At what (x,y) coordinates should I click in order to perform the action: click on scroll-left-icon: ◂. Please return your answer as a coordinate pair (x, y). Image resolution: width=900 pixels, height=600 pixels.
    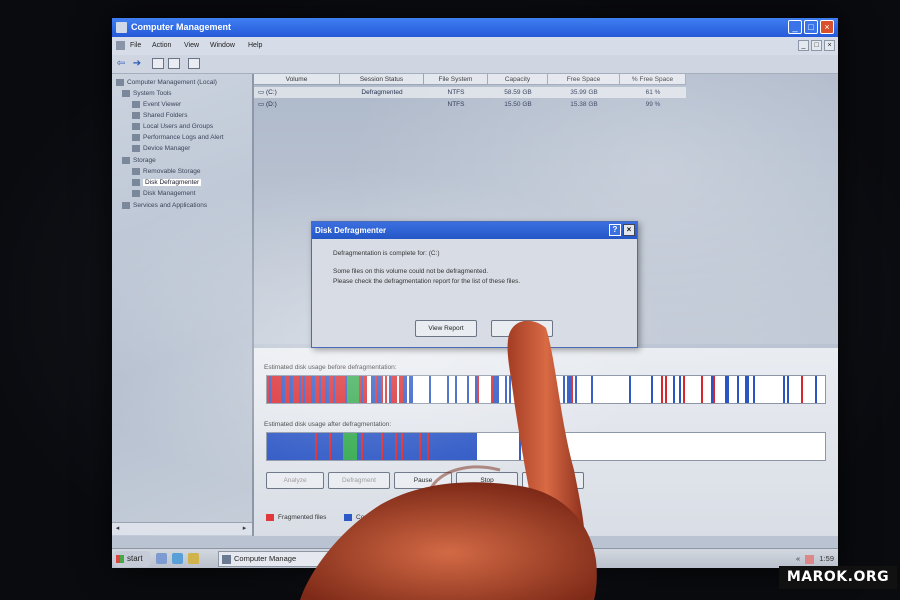
    Looking at the image, I should click on (117, 528).